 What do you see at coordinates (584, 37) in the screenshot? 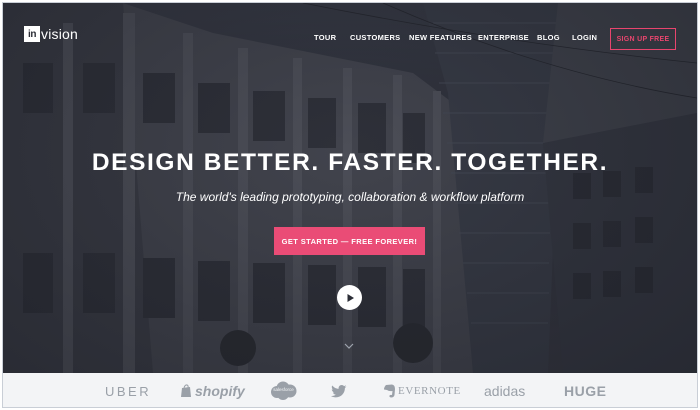
I see `nav-item-login: LOGIN` at bounding box center [584, 37].